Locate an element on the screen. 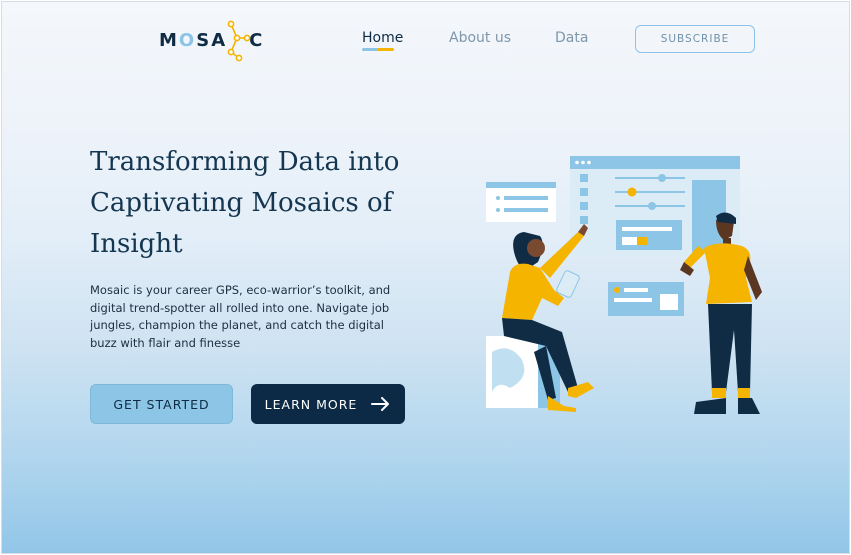 This screenshot has height=555, width=851. dashboard-window-graphic is located at coordinates (655, 206).